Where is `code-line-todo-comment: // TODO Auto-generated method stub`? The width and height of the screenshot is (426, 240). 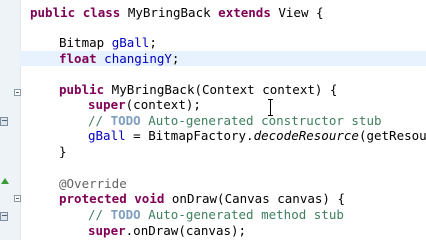 code-line-todo-comment: // TODO Auto-generated method stub is located at coordinates (223, 214).